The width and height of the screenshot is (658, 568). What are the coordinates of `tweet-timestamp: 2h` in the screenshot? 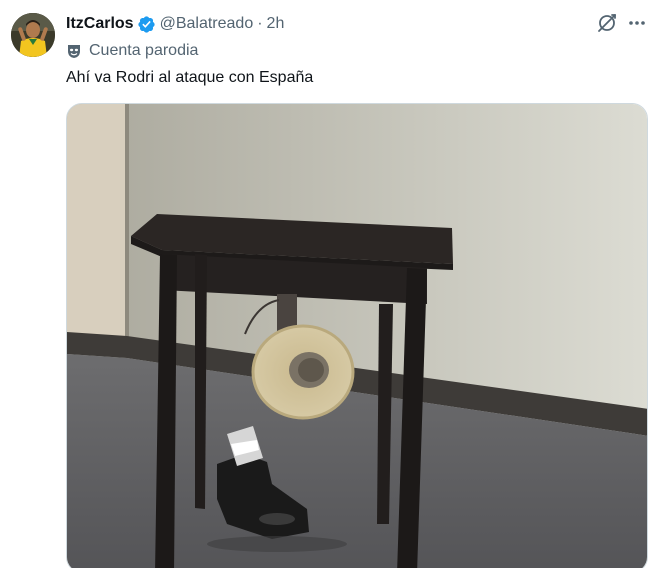 It's located at (276, 24).